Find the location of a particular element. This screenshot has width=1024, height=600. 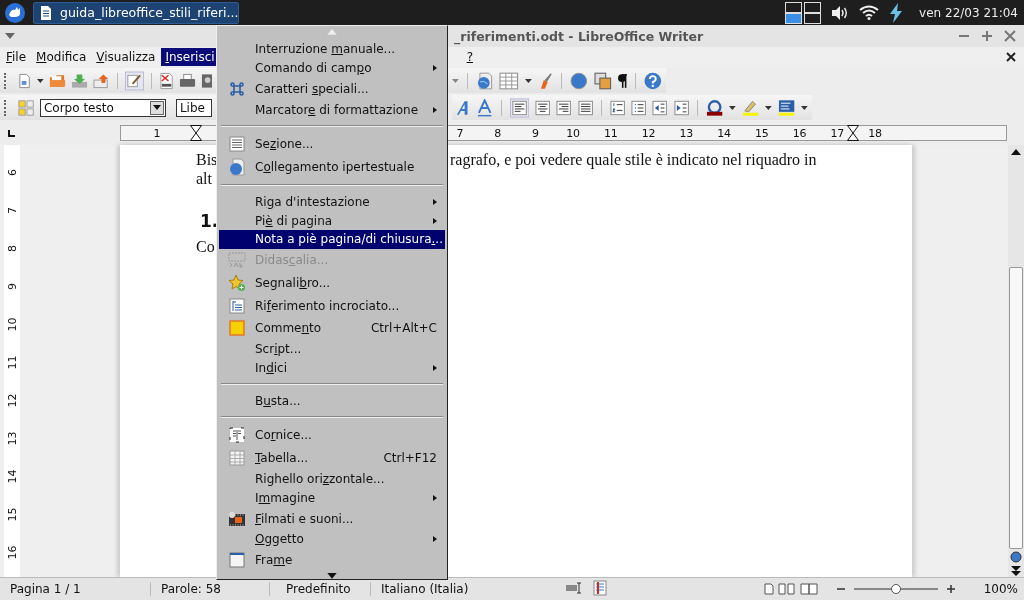

menu-bar-item: Inserisci is located at coordinates (190, 57).